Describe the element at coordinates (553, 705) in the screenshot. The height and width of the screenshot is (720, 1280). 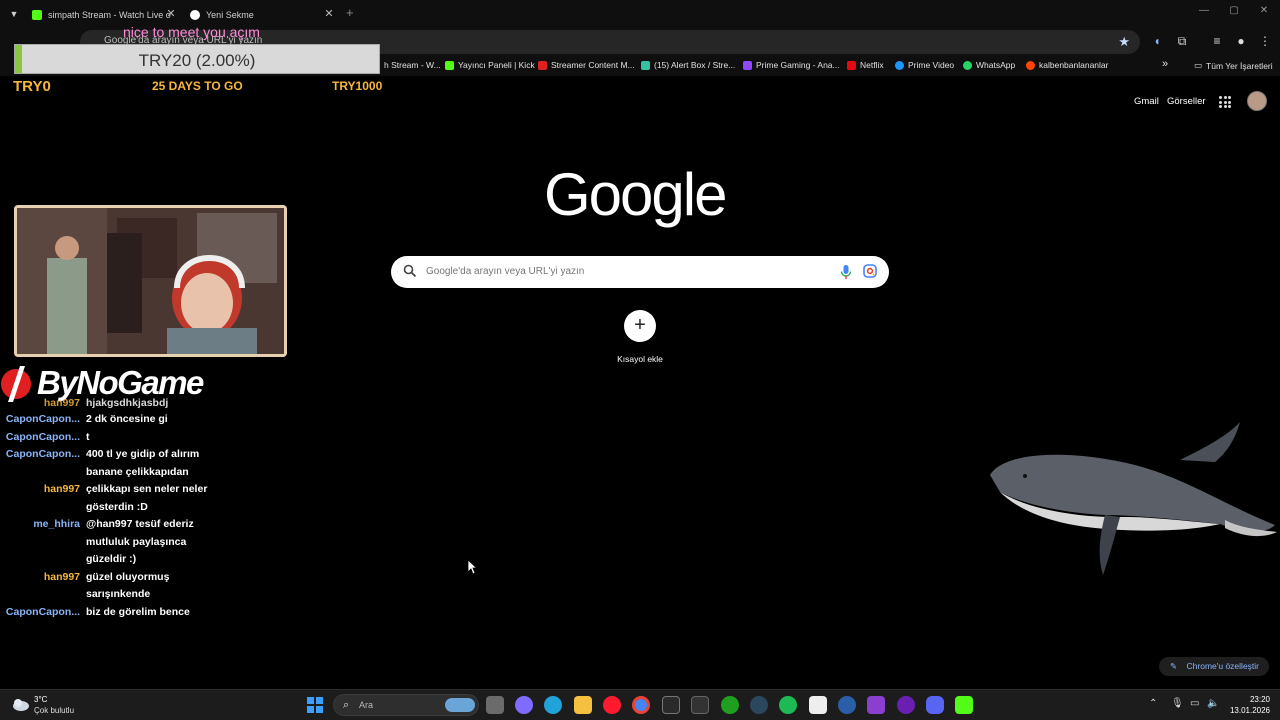
I see `edge-icon` at that location.